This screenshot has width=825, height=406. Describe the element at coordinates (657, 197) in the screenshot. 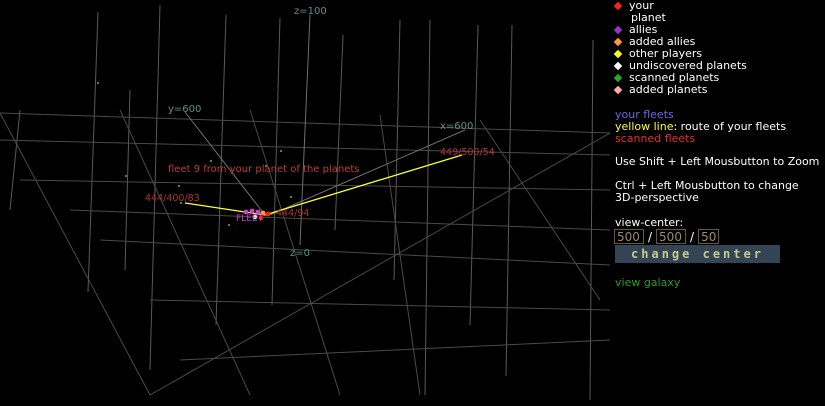

I see `perspective-hint-line-2: 3D-perspective` at that location.